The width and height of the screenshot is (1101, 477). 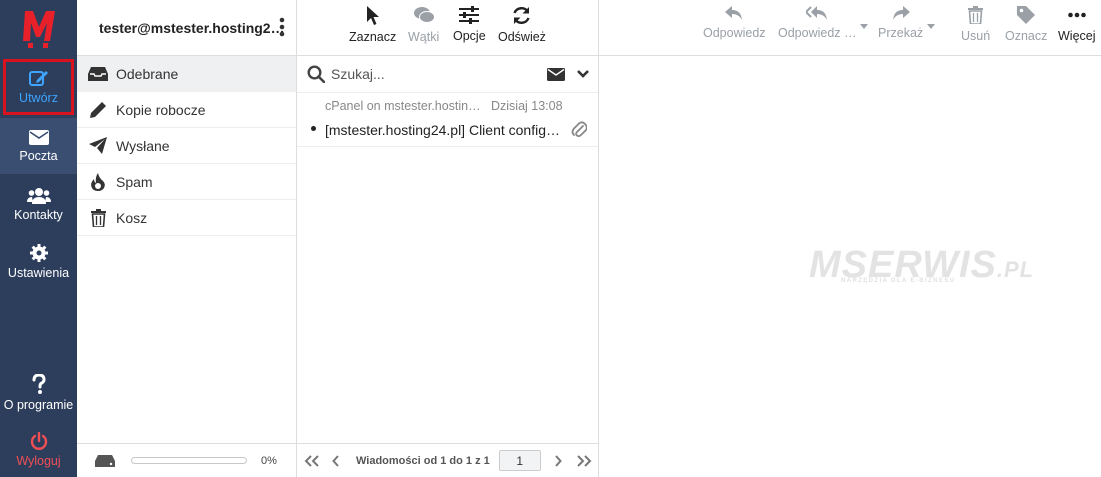 What do you see at coordinates (316, 74) in the screenshot?
I see `search-icon` at bounding box center [316, 74].